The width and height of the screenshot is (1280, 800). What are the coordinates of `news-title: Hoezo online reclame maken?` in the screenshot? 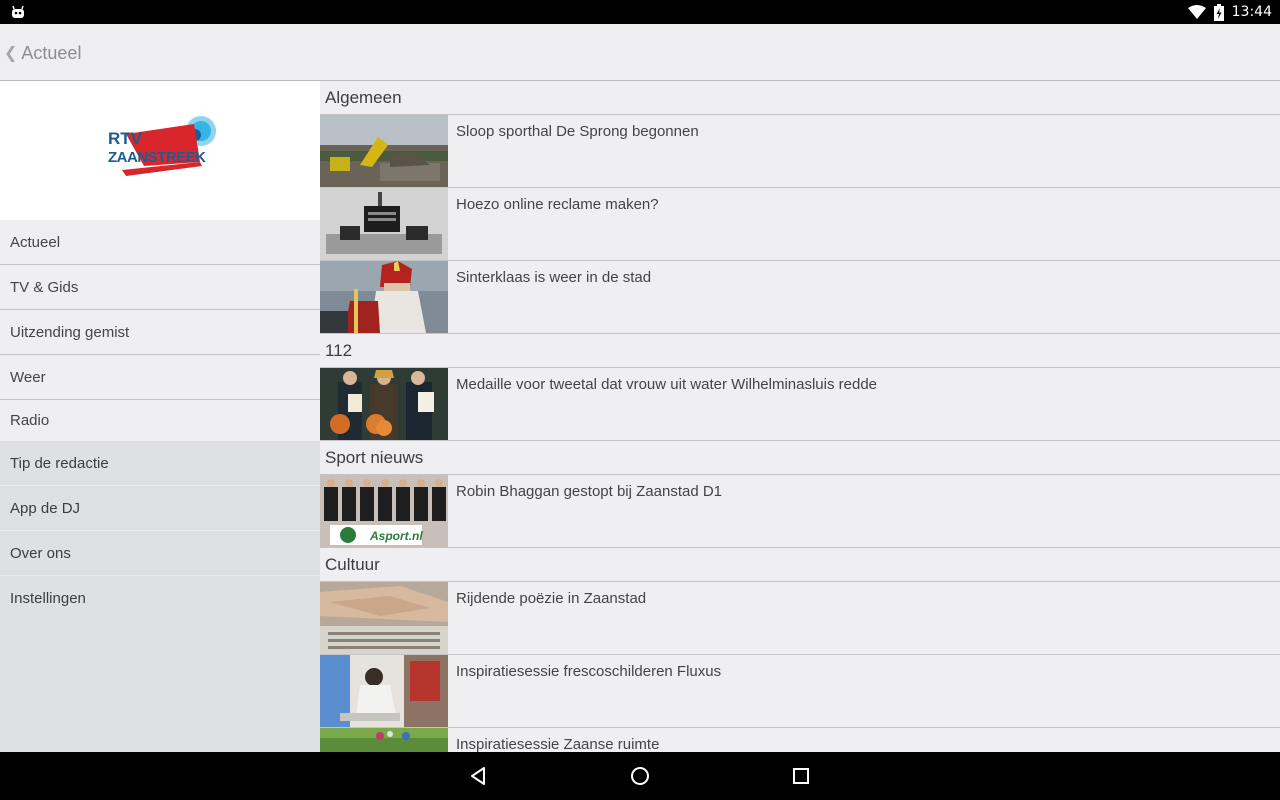 It's located at (557, 204).